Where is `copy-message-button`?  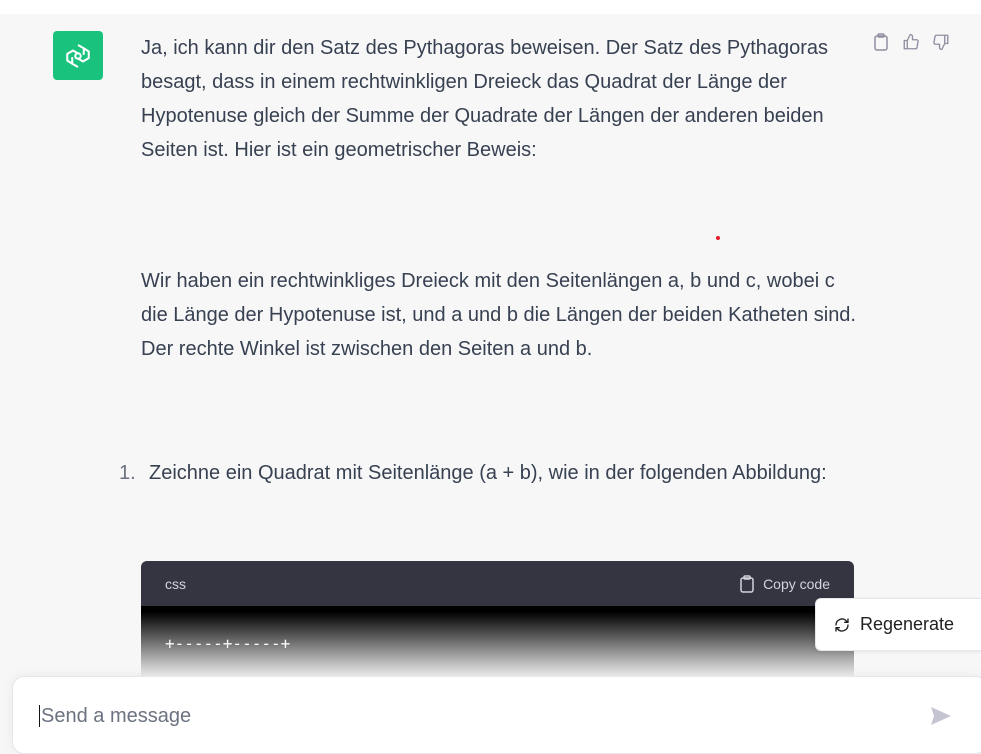 copy-message-button is located at coordinates (881, 42).